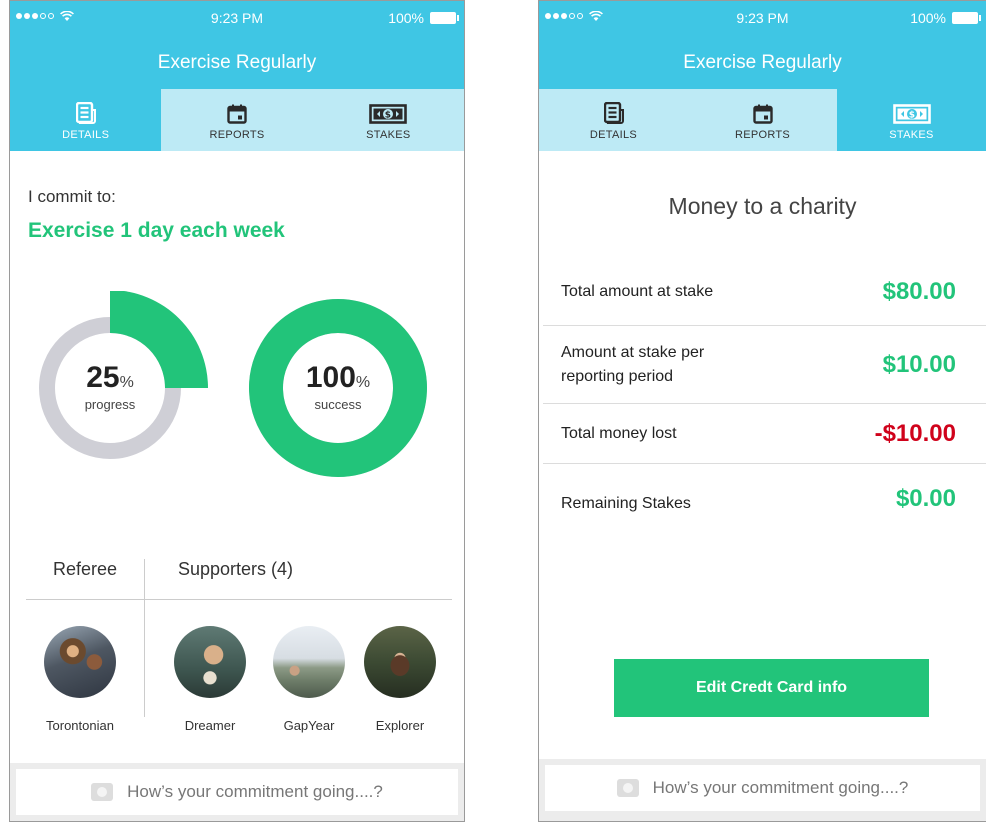 The width and height of the screenshot is (986, 822). I want to click on success-value: 100, so click(330, 377).